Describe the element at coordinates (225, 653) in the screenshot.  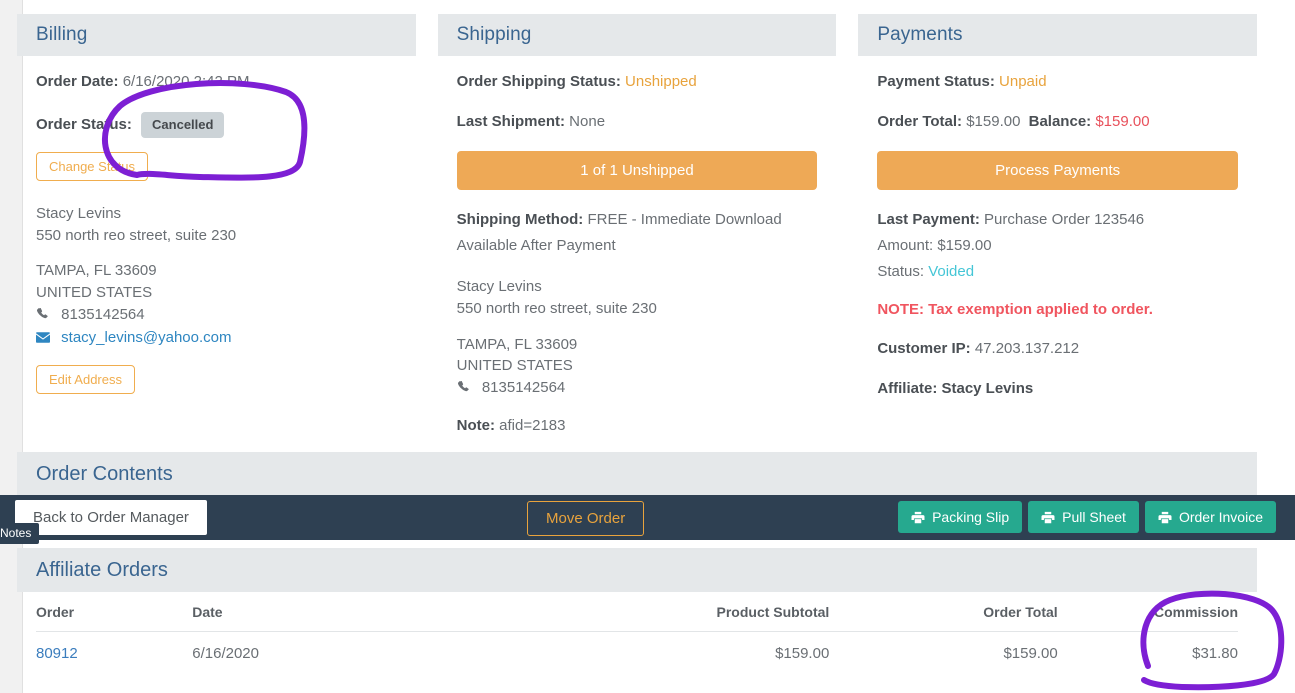
I see `cell-date: 6/16/2020` at that location.